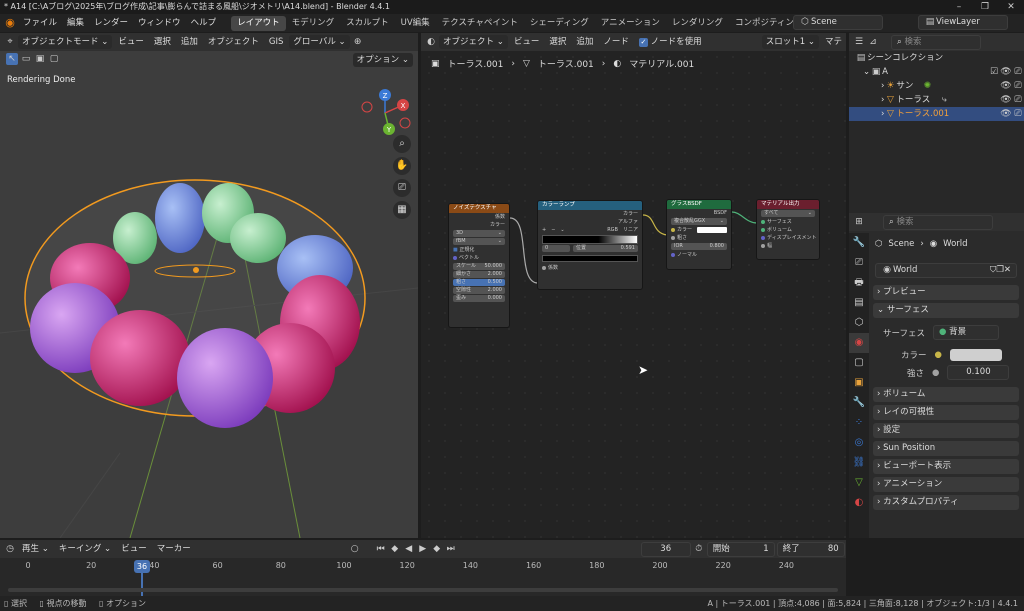 The width and height of the screenshot is (1024, 611). I want to click on panel-ray-visibility: › レイの可視性, so click(946, 412).